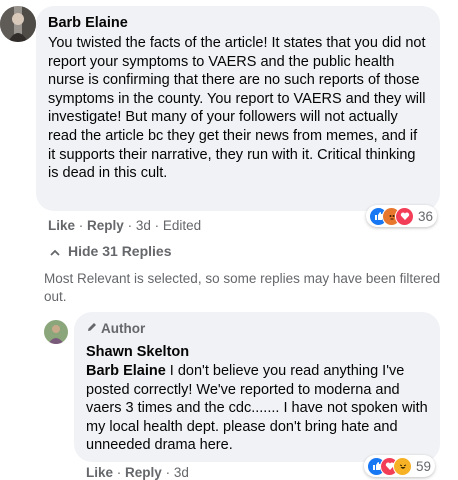  What do you see at coordinates (88, 23) in the screenshot?
I see `comment-author-name: Barb Elaine` at bounding box center [88, 23].